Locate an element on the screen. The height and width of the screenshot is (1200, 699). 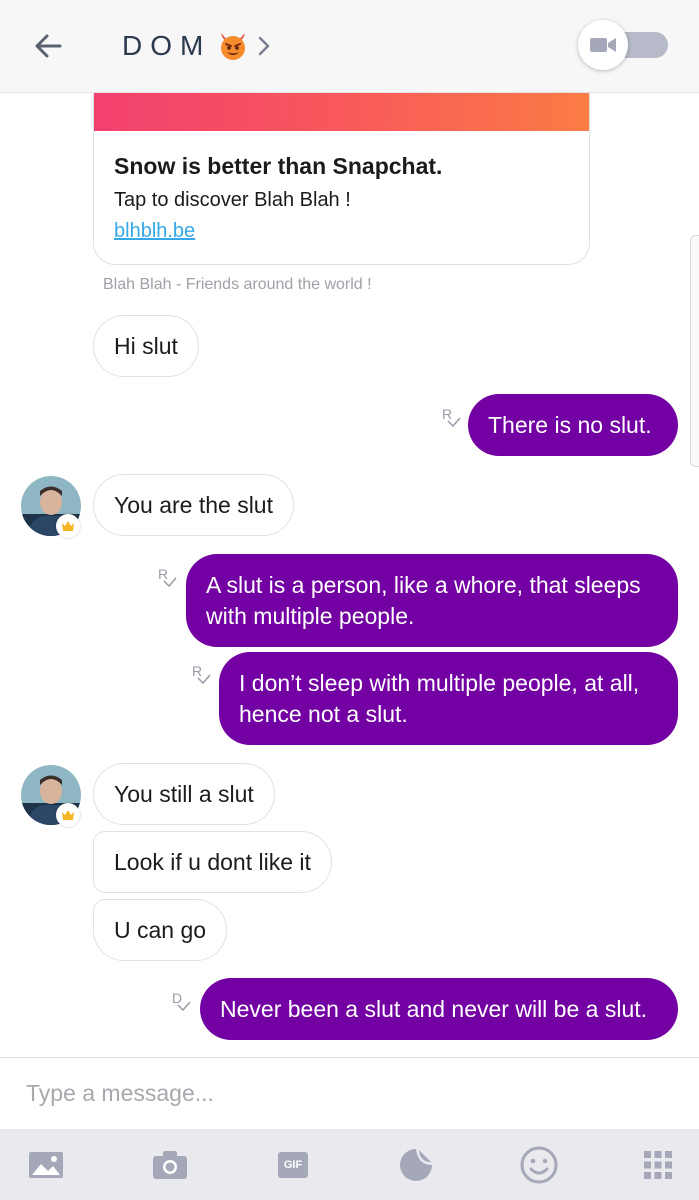
message-text: You are the slut is located at coordinates (193, 504).